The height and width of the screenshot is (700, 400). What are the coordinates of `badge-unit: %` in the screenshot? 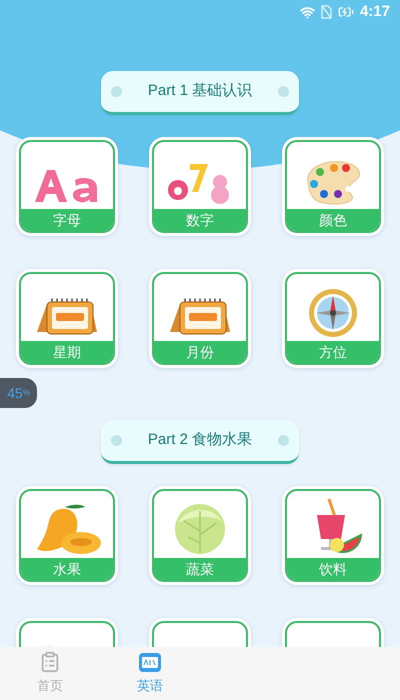 It's located at (26, 393).